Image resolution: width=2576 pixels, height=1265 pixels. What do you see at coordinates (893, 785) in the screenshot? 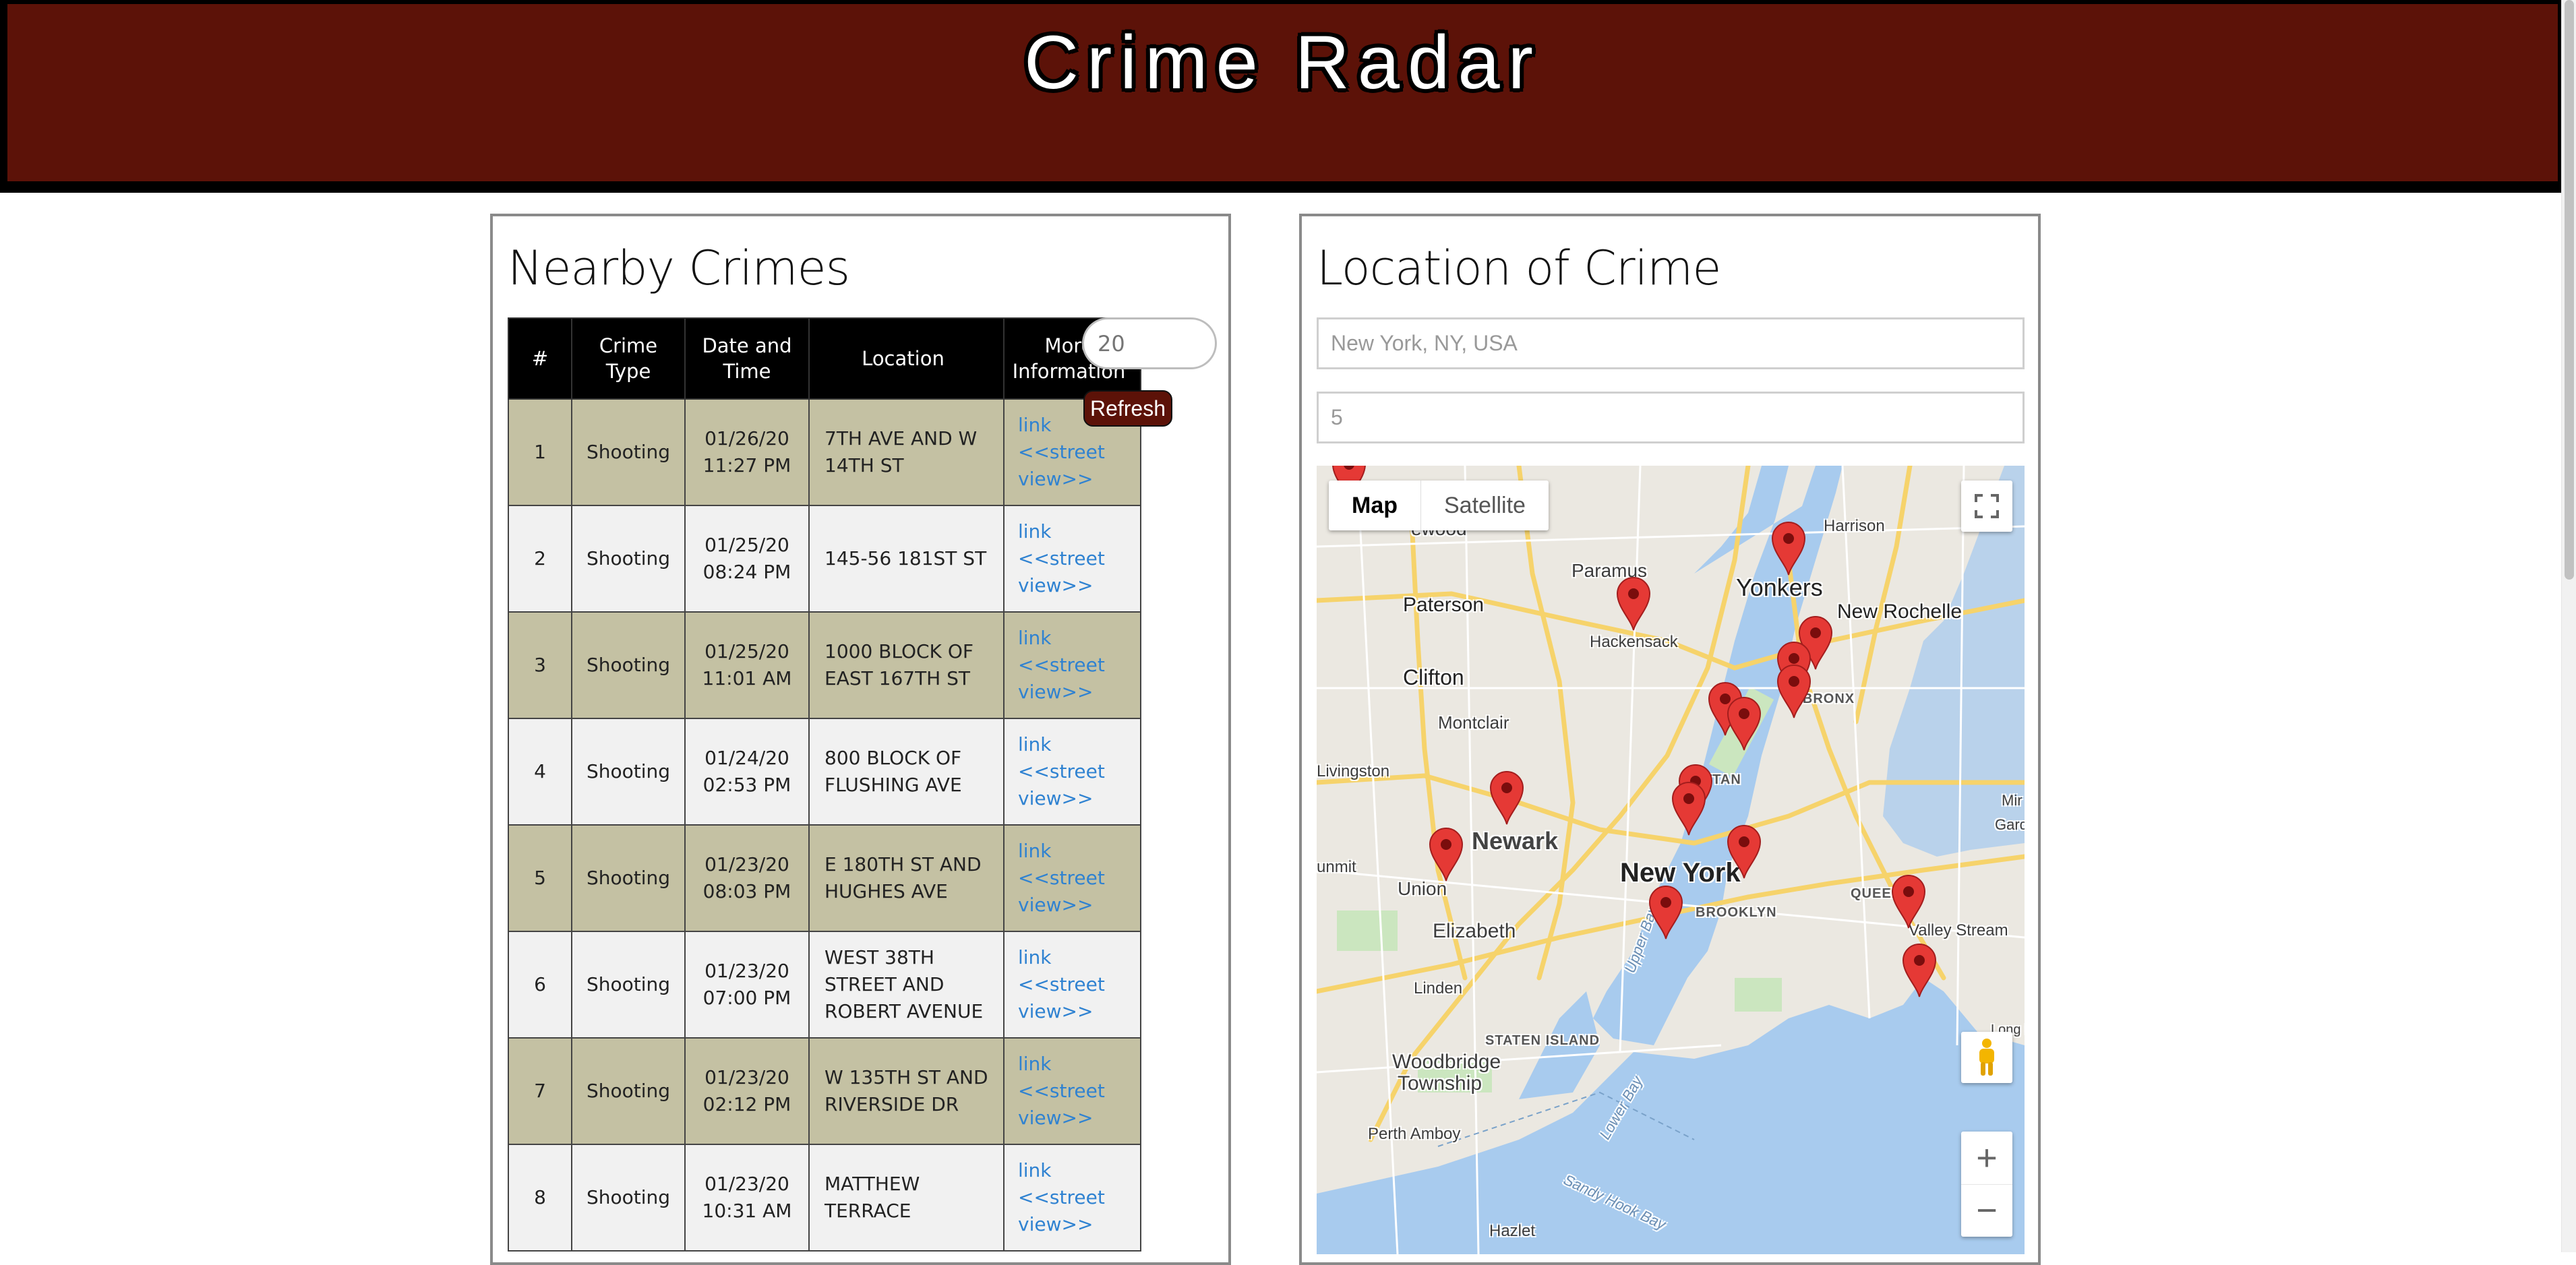
I see `cell-location-line: FLUSHING AVE` at bounding box center [893, 785].